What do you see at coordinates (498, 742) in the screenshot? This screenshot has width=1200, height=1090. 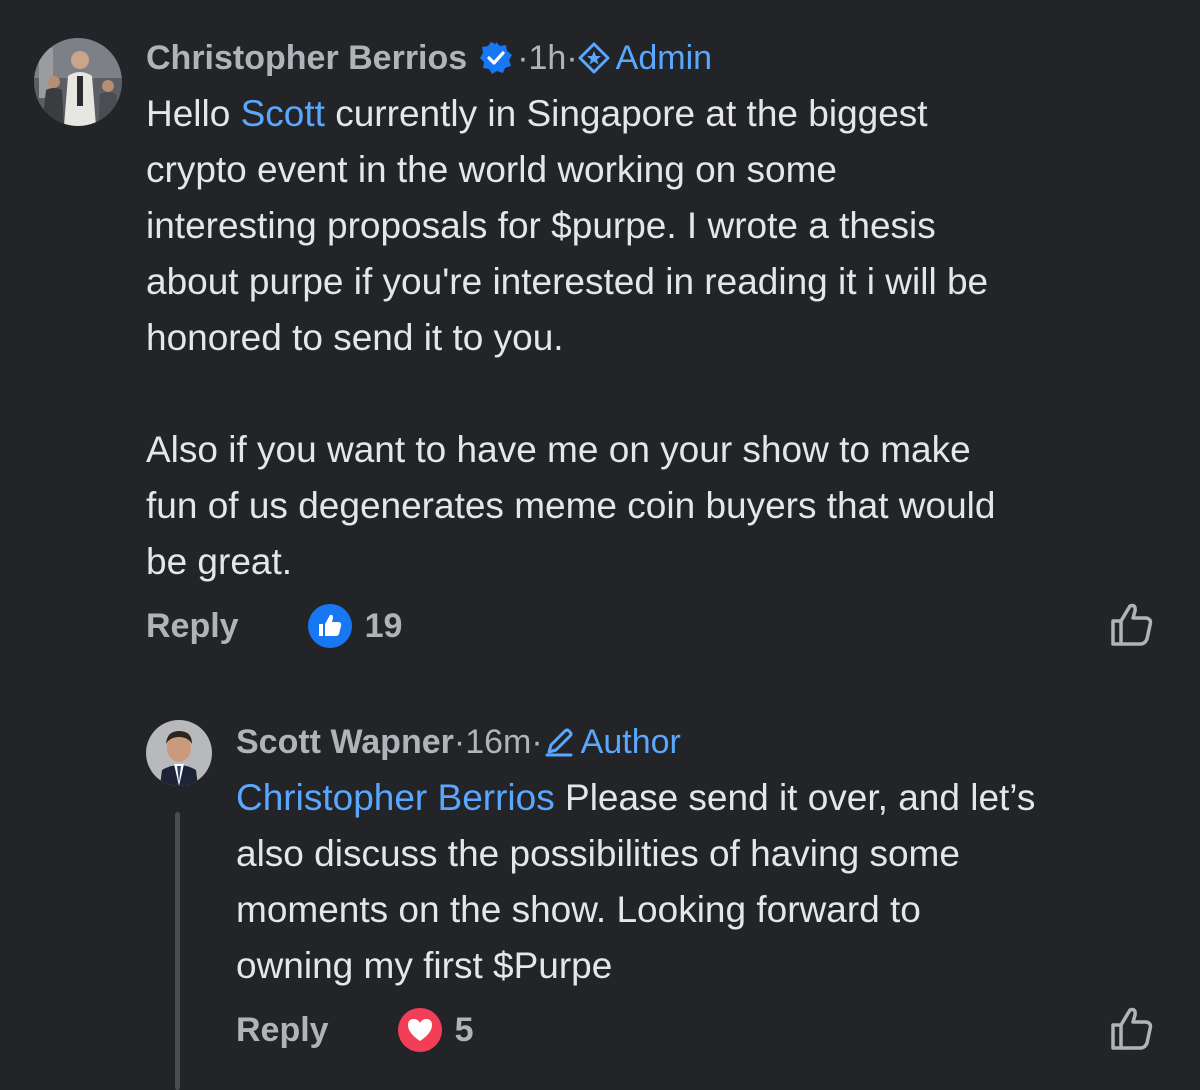 I see `timestamp: 16m` at bounding box center [498, 742].